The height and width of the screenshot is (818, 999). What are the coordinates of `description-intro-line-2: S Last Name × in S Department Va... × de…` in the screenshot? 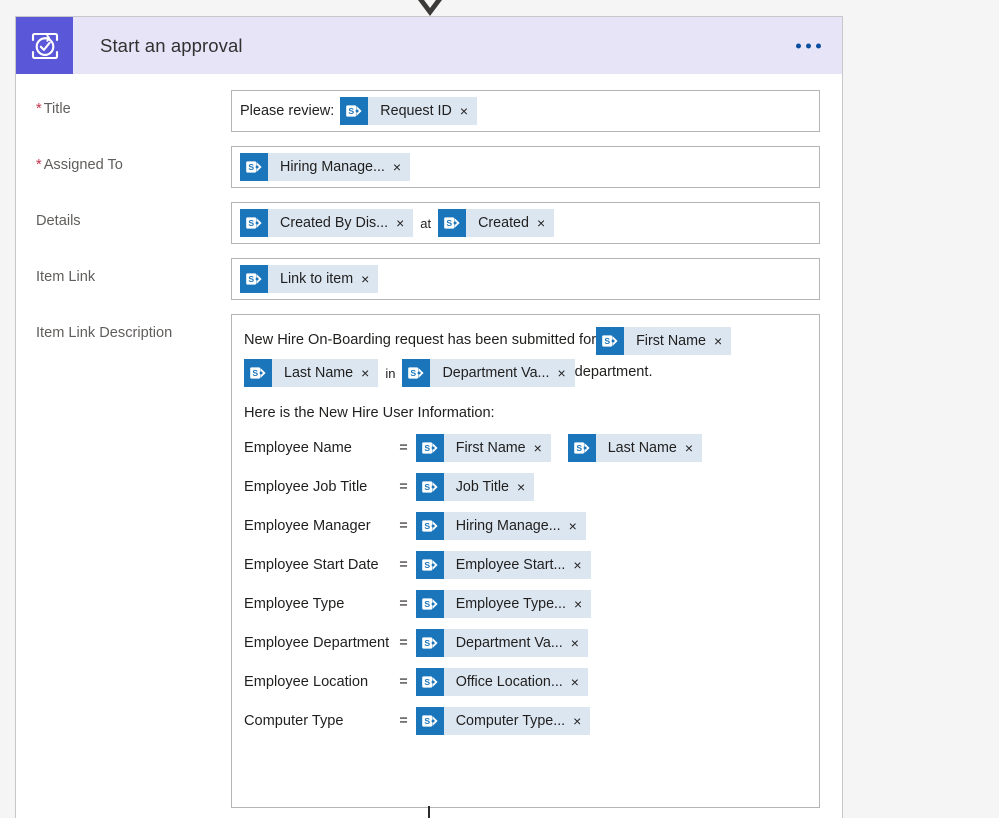 It's located at (525, 373).